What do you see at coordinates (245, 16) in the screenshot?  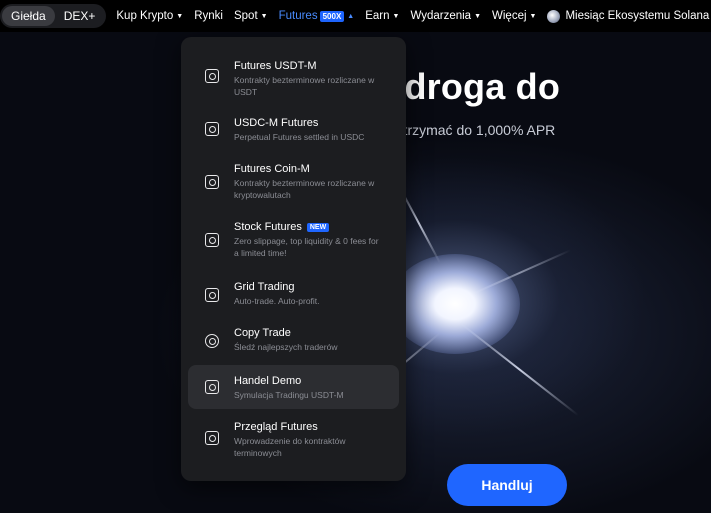 I see `nav-label: Spot` at bounding box center [245, 16].